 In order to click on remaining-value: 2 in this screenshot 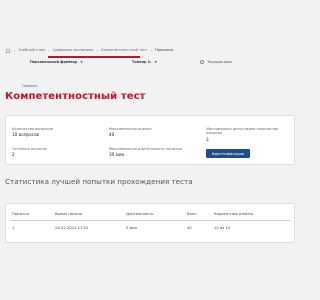, I will do `click(13, 155)`.